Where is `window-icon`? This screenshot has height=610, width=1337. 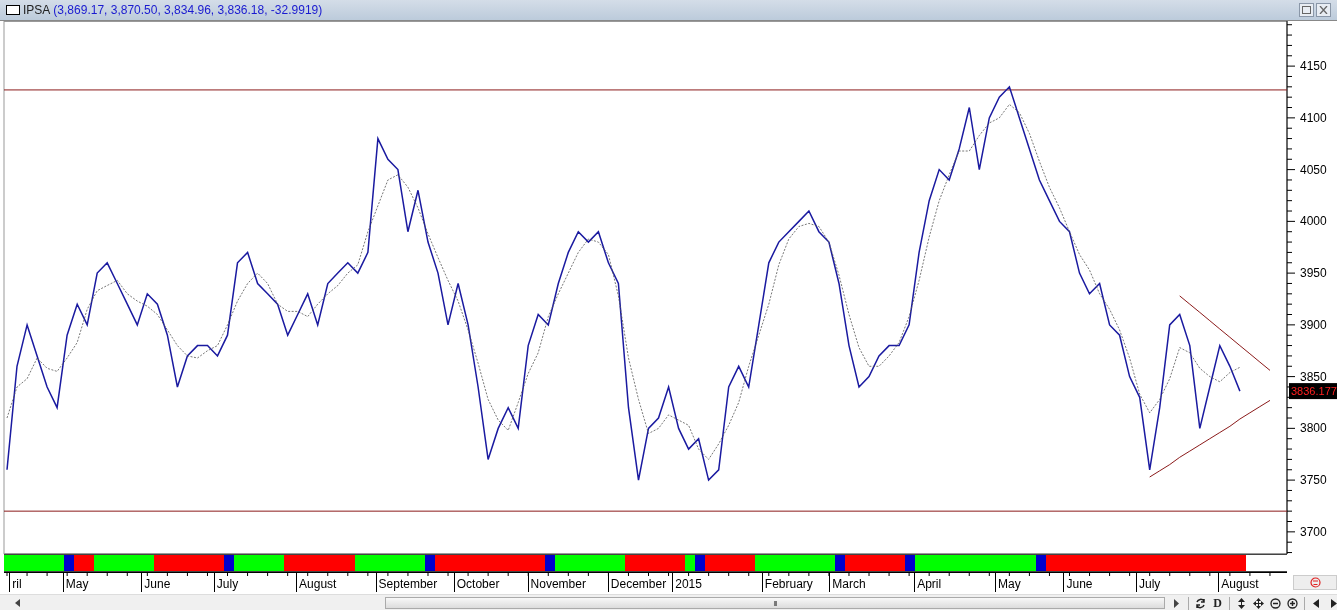 window-icon is located at coordinates (13, 10).